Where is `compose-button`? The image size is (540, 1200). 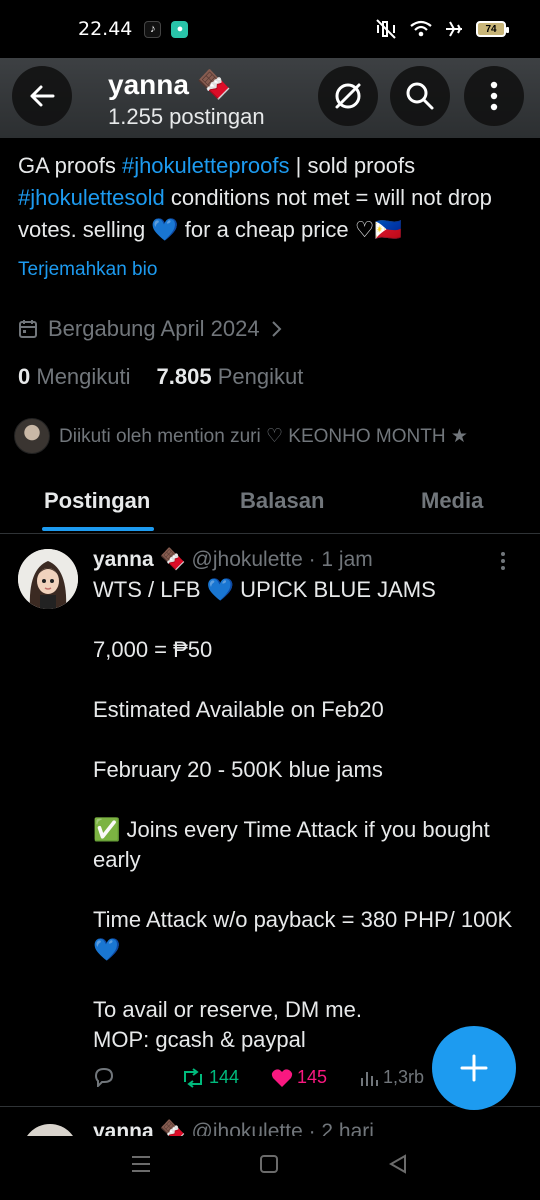
compose-button is located at coordinates (474, 1068).